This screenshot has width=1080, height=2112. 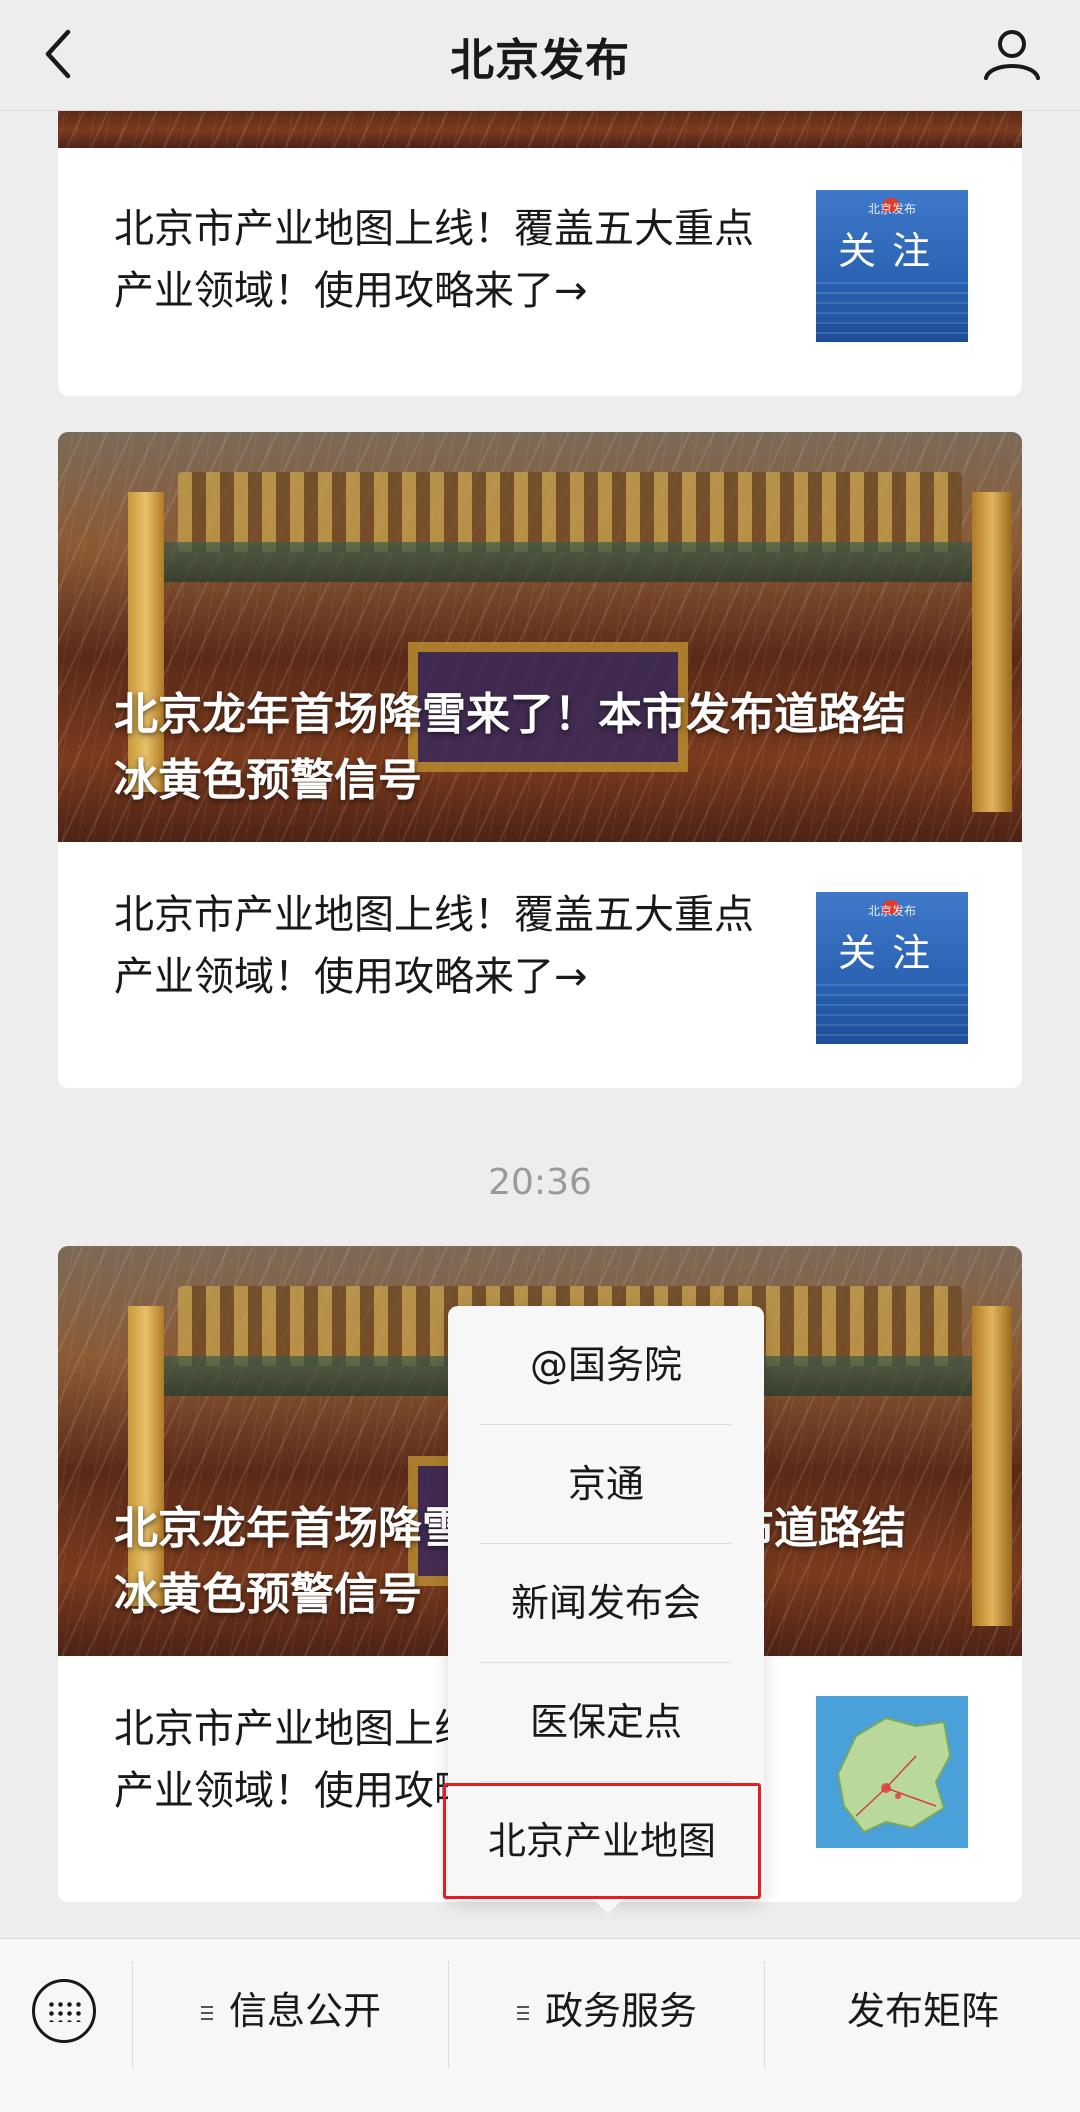 I want to click on bottom-menu-bar: 信息公开 政务服务 发布矩阵, so click(x=540, y=2025).